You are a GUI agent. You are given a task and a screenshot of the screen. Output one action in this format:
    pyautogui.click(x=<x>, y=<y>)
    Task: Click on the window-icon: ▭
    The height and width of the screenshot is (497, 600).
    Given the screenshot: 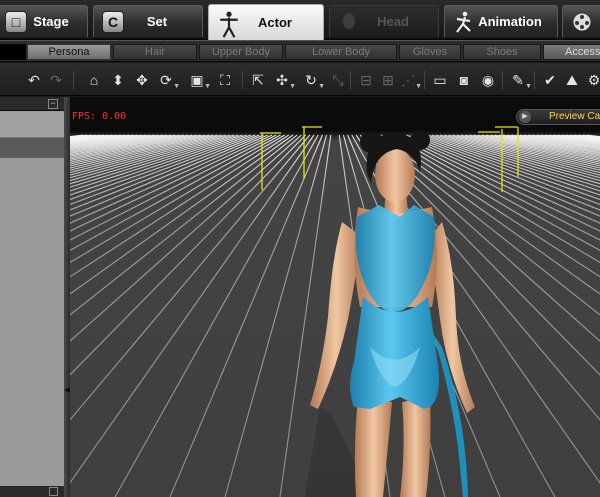 What is the action you would take?
    pyautogui.click(x=440, y=80)
    